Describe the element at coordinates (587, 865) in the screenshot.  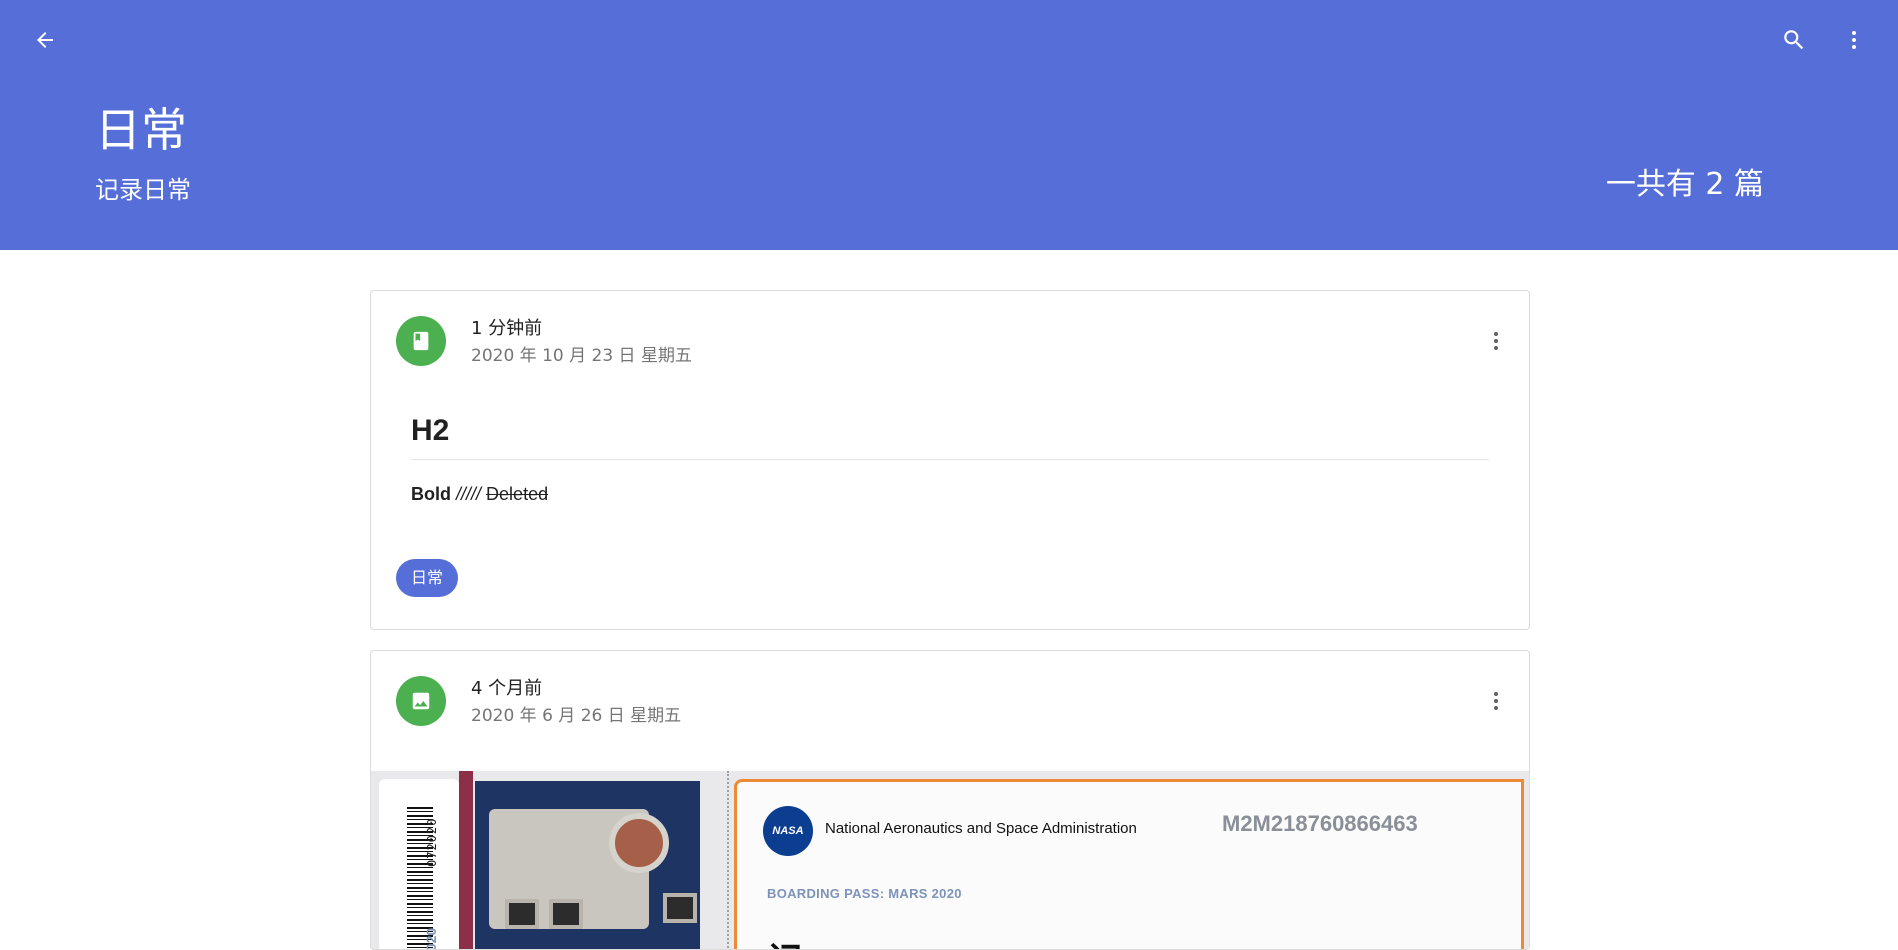
I see `rover-photo` at that location.